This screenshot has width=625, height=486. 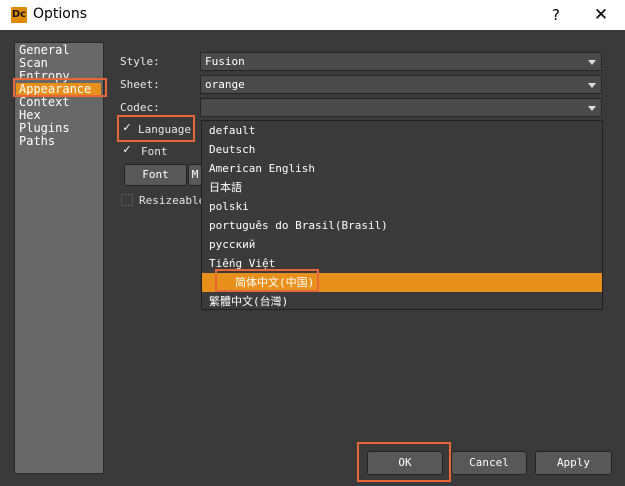 I want to click on style-label: Style:, so click(x=140, y=61).